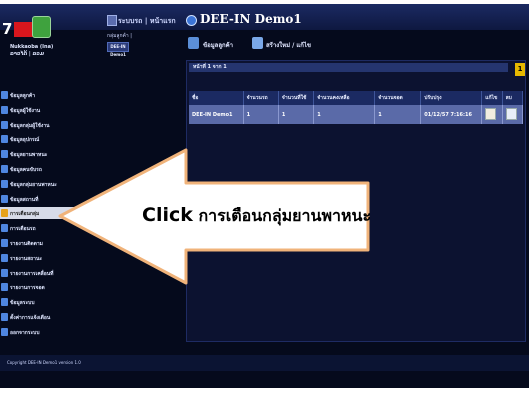 The width and height of the screenshot is (529, 393). Describe the element at coordinates (285, 215) in the screenshot. I see `callout-target-label: การเตือนกลุ่มยานพาหนะ` at that location.